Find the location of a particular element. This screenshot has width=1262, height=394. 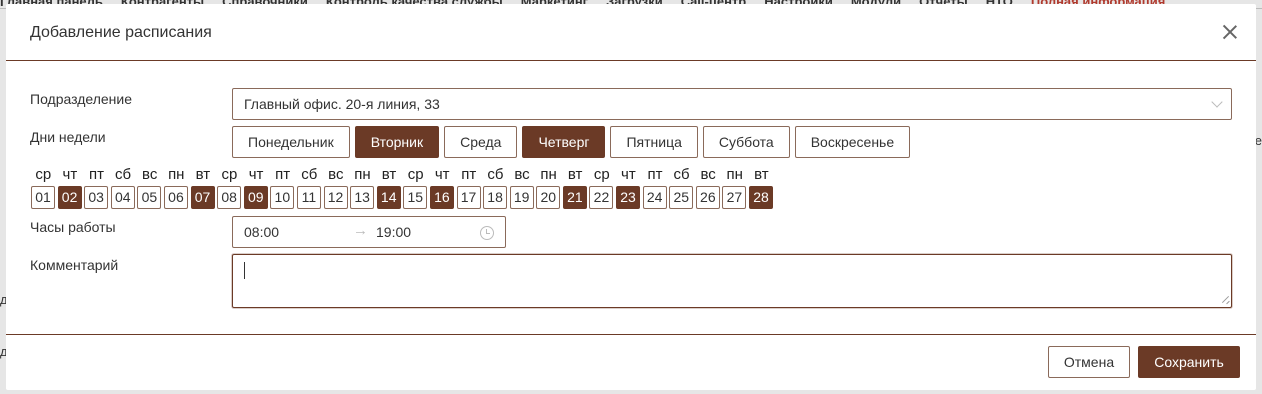

calendar-day: 24 is located at coordinates (654, 197).